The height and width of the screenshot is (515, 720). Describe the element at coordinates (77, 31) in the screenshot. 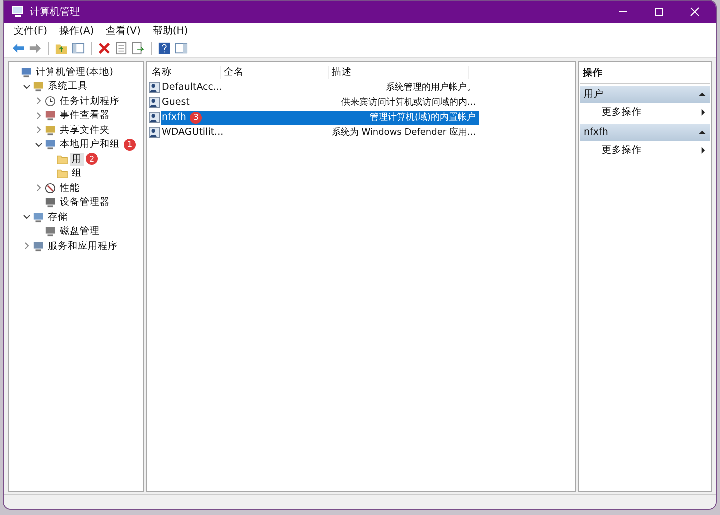

I see `menu-item: 操作(A)` at that location.